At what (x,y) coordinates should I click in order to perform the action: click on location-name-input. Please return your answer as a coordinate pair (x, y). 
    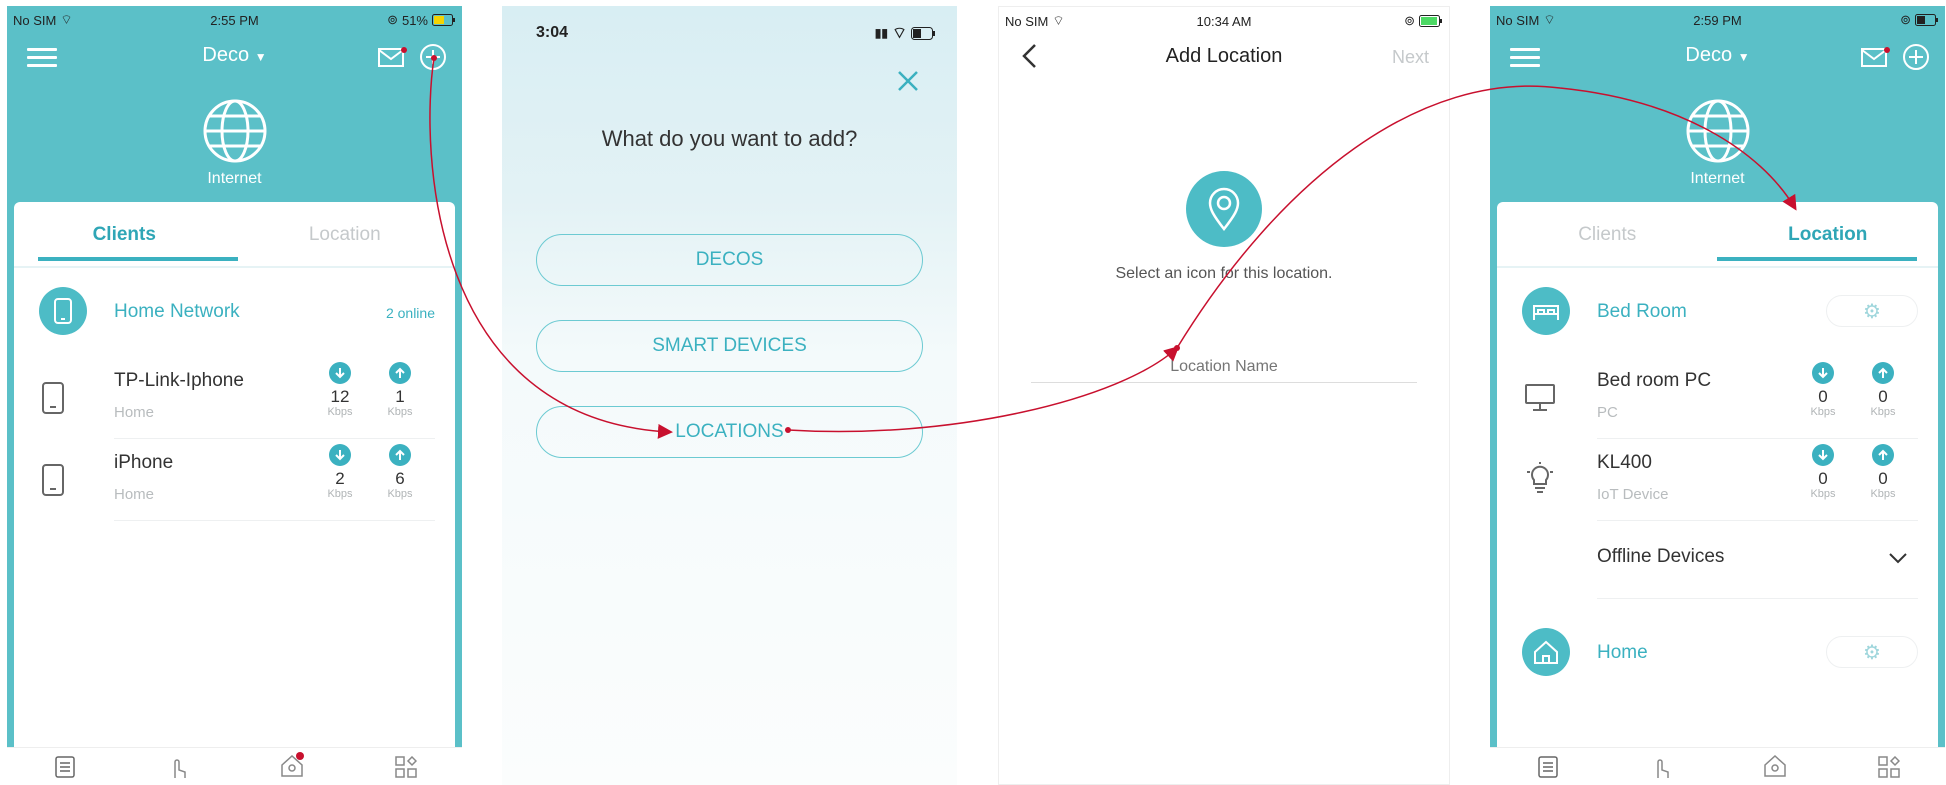
    Looking at the image, I should click on (1224, 367).